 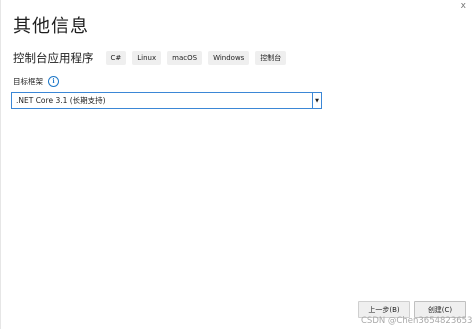 I want to click on chevron-down-icon: ▼, so click(x=316, y=100).